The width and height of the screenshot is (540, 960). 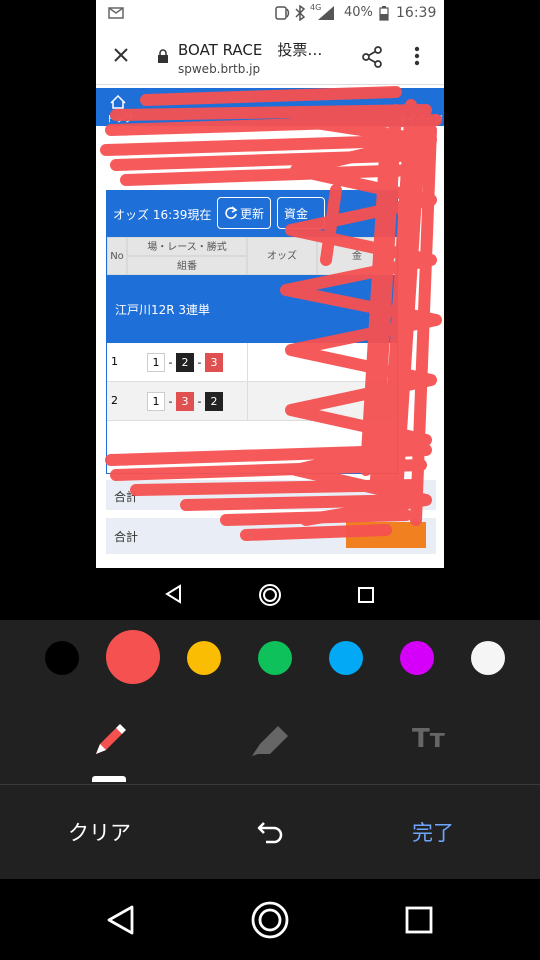 I want to click on color-swatch-red, so click(x=133, y=657).